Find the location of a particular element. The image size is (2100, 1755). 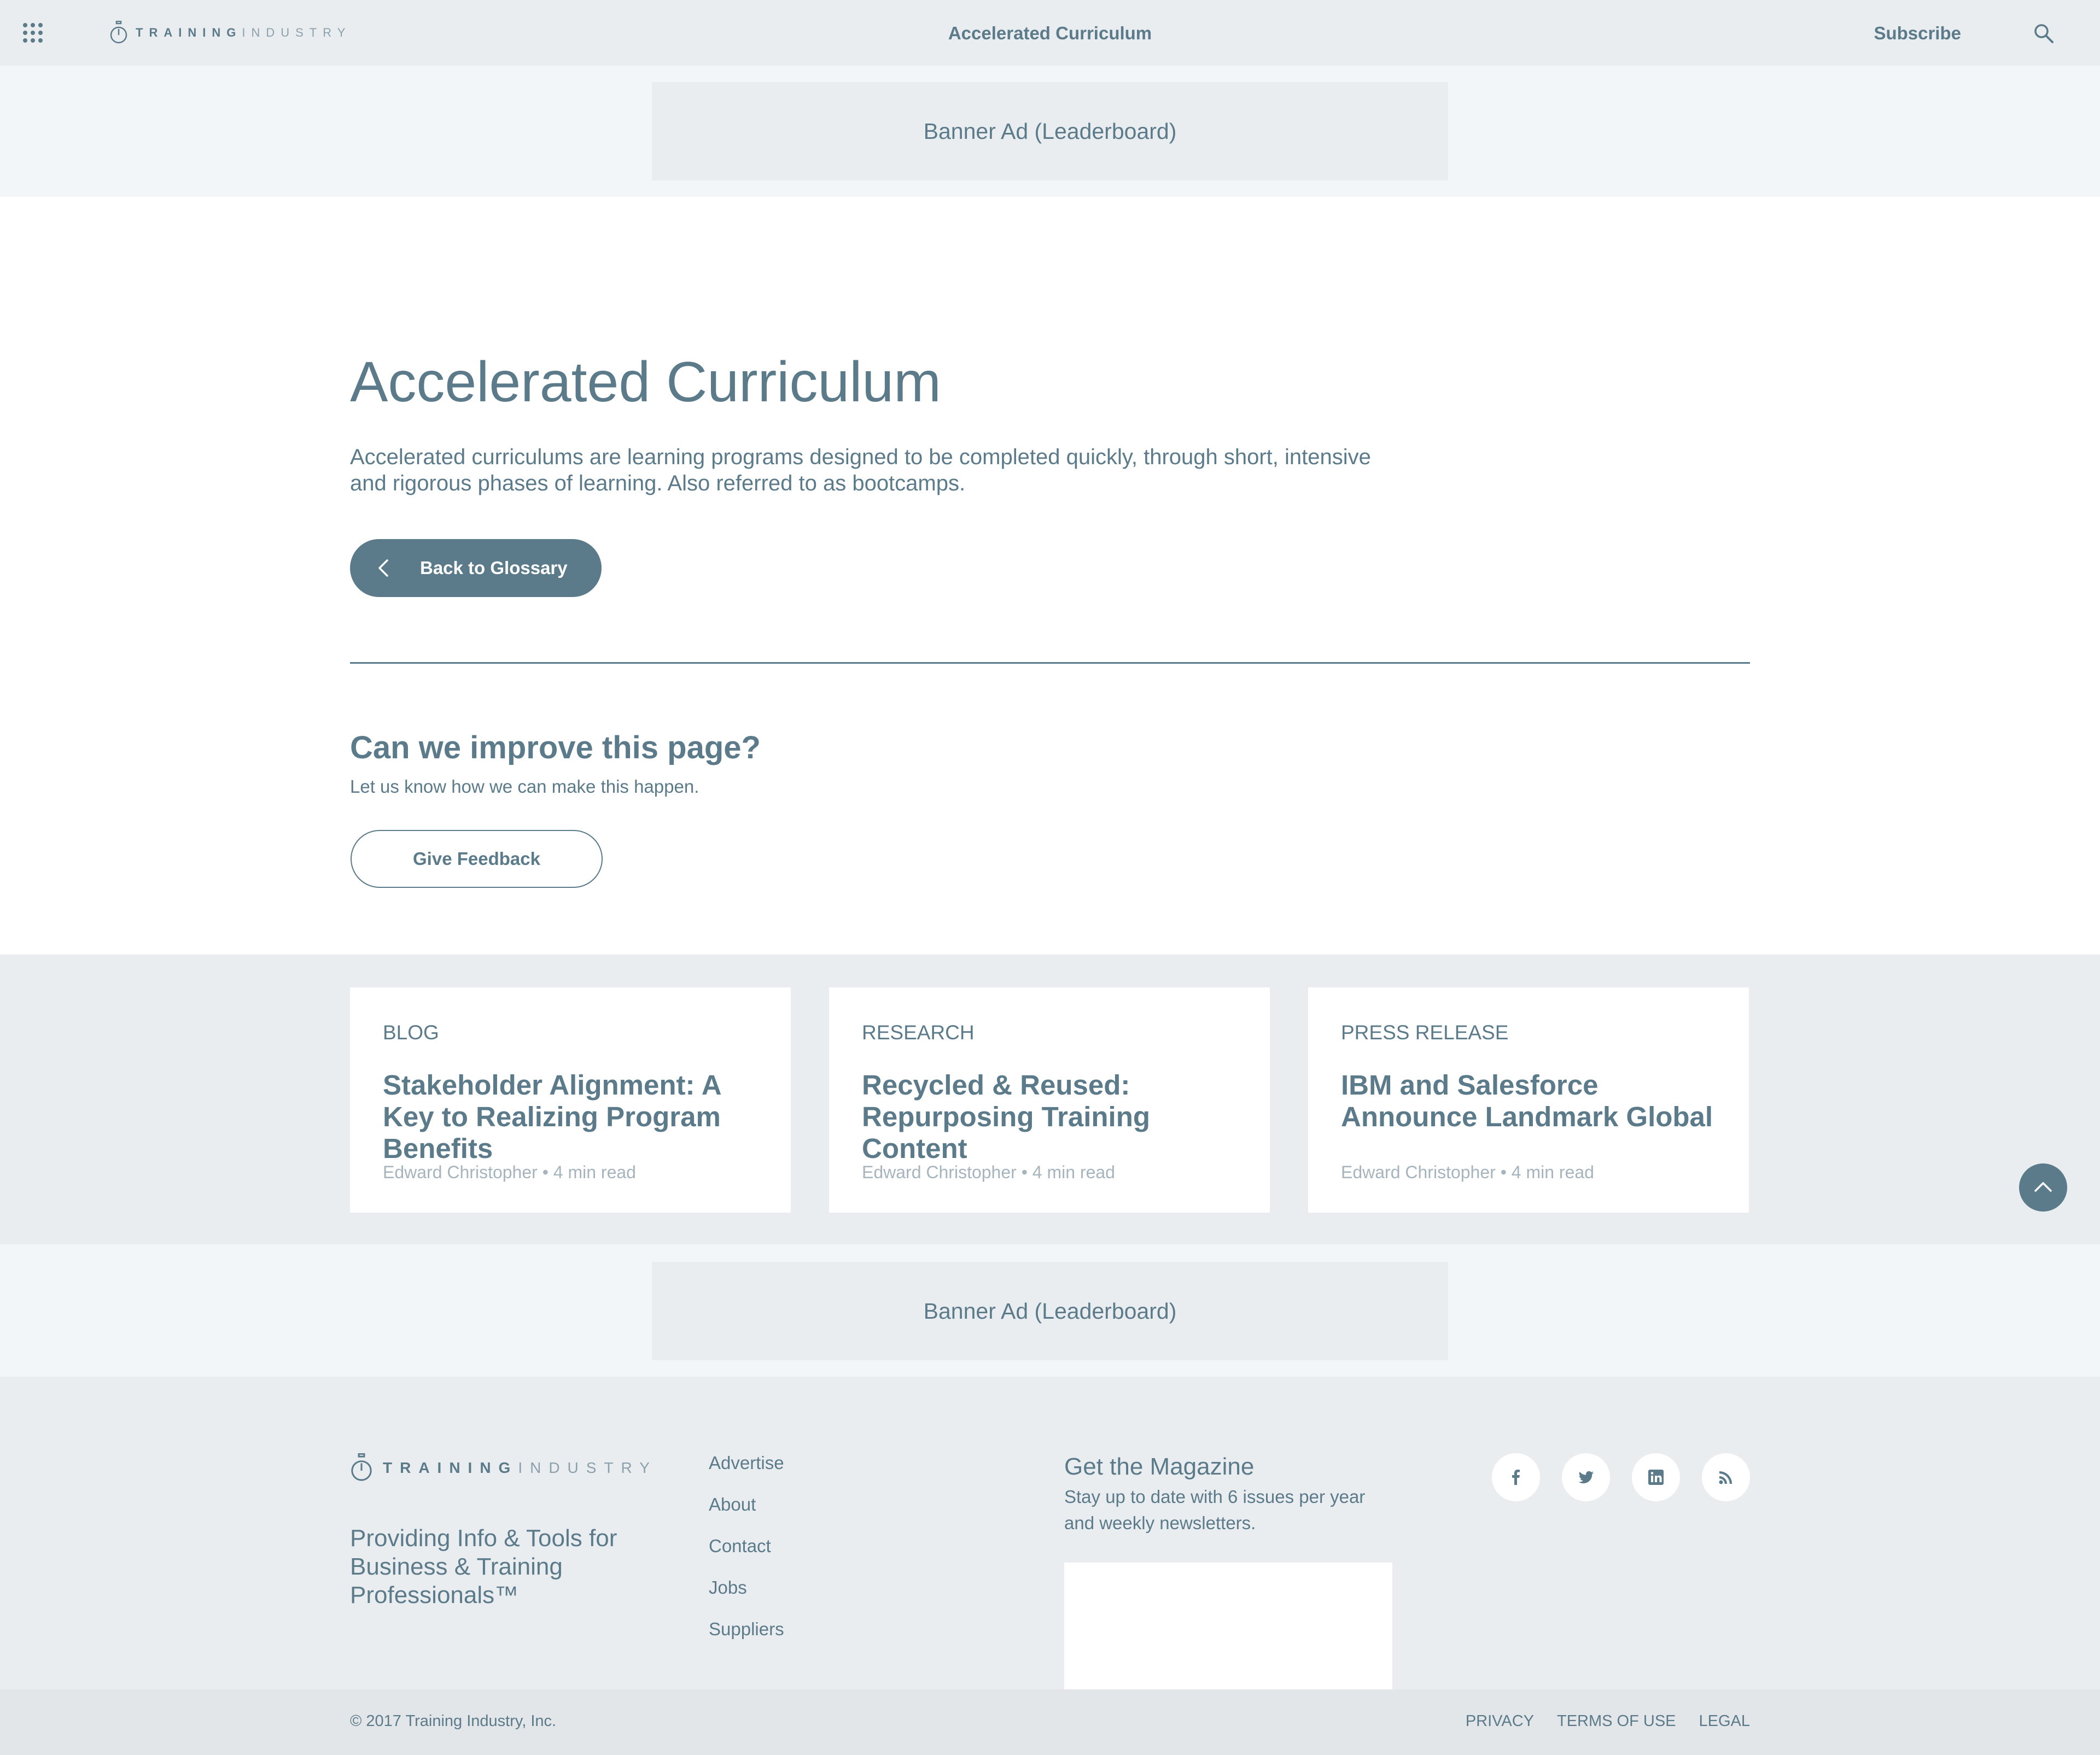

top-ad-band: Banner Ad (Leaderboard) is located at coordinates (1050, 131).